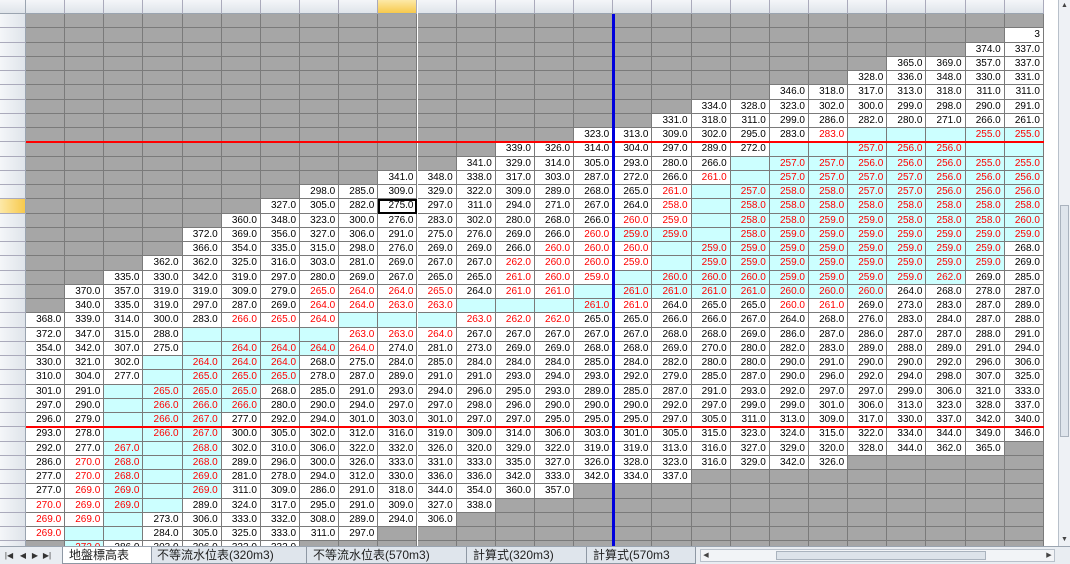  I want to click on grid-cell: 357.0, so click(554, 491).